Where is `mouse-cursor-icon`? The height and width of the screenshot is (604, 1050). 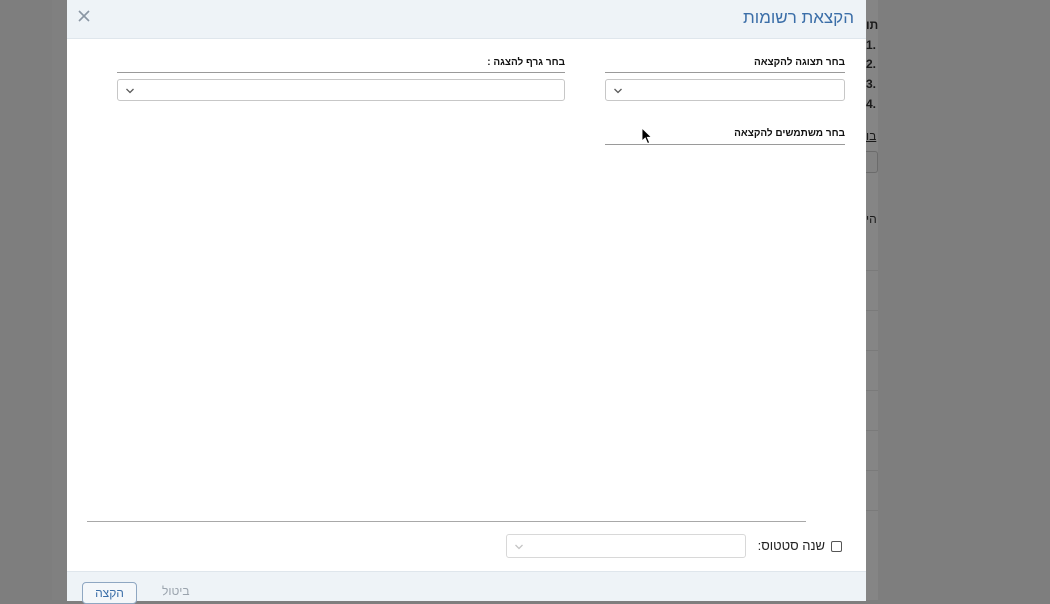 mouse-cursor-icon is located at coordinates (647, 136).